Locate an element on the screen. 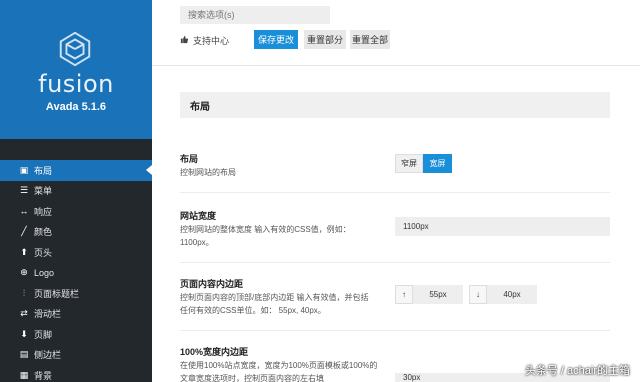  reset-section-button: 重置部分 is located at coordinates (325, 39).